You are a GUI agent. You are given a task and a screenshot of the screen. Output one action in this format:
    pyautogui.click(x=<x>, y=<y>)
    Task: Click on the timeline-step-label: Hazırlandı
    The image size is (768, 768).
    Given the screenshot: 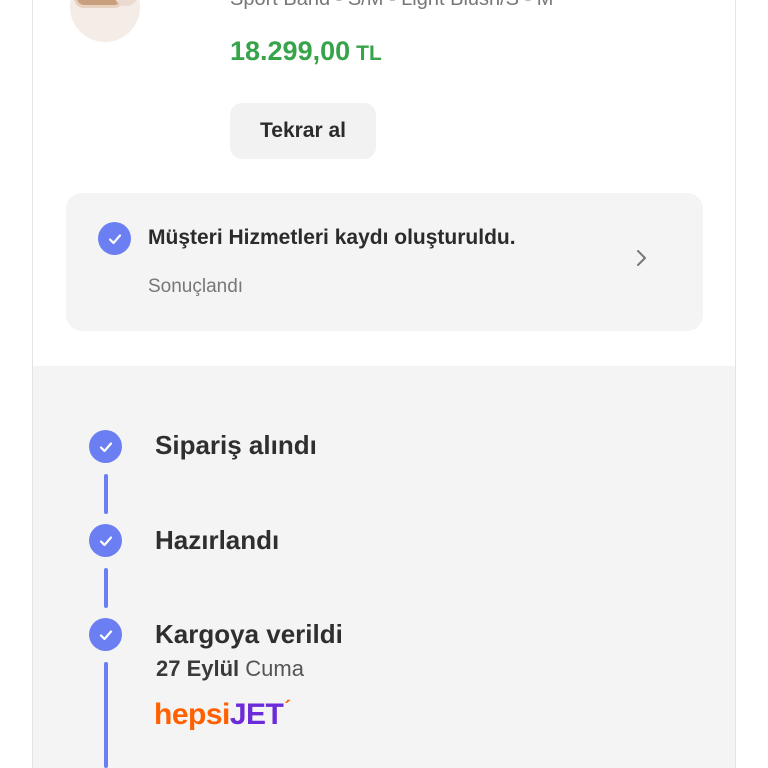 What is the action you would take?
    pyautogui.click(x=217, y=540)
    